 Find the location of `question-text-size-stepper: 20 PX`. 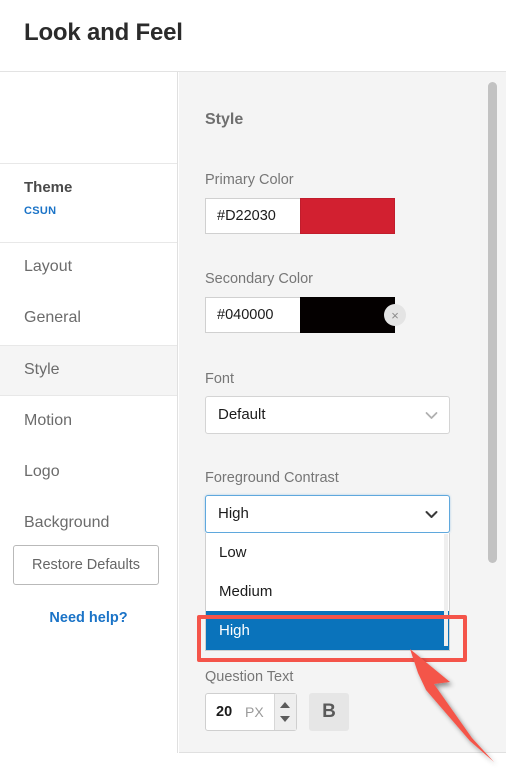

question-text-size-stepper: 20 PX is located at coordinates (251, 712).